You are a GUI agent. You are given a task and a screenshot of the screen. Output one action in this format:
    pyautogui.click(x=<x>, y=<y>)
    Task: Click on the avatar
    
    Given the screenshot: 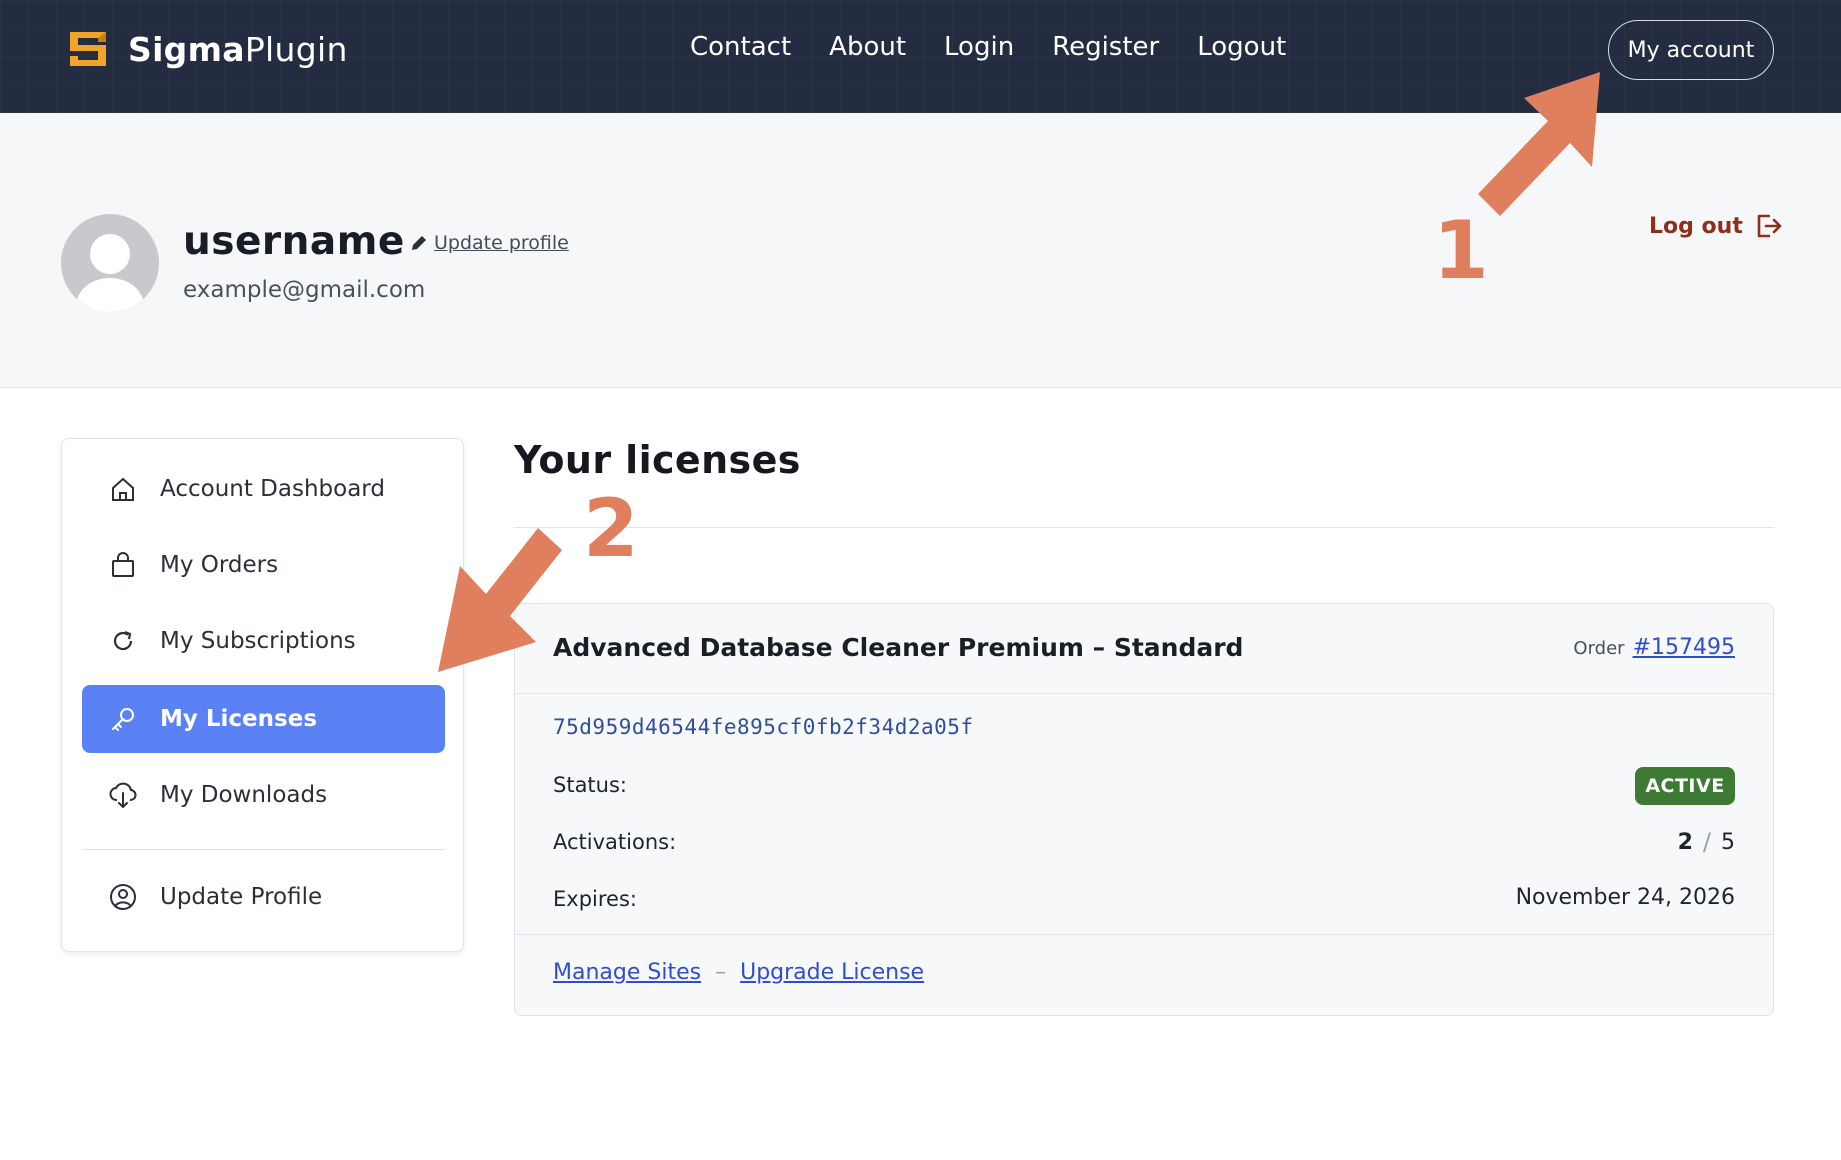 What is the action you would take?
    pyautogui.click(x=110, y=263)
    